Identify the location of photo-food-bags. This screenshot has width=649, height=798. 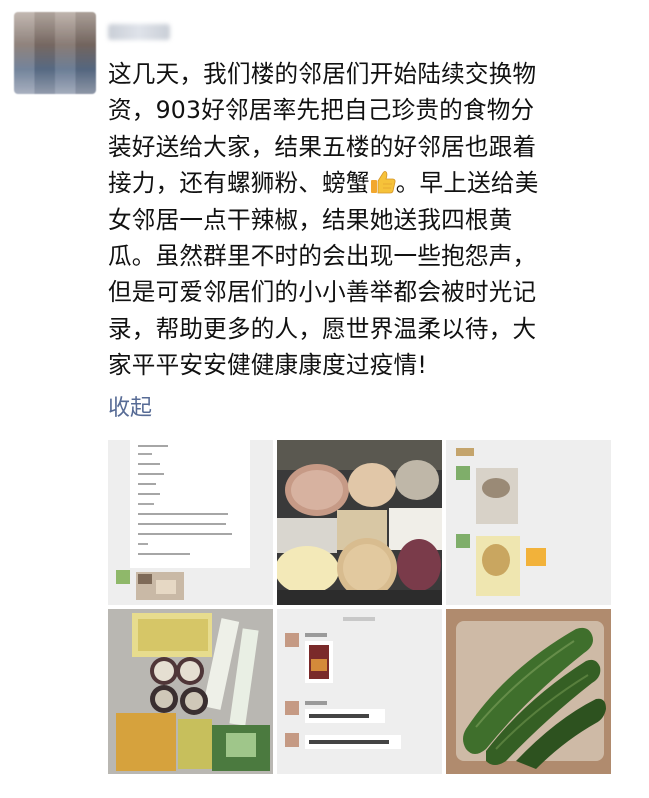
(359, 522).